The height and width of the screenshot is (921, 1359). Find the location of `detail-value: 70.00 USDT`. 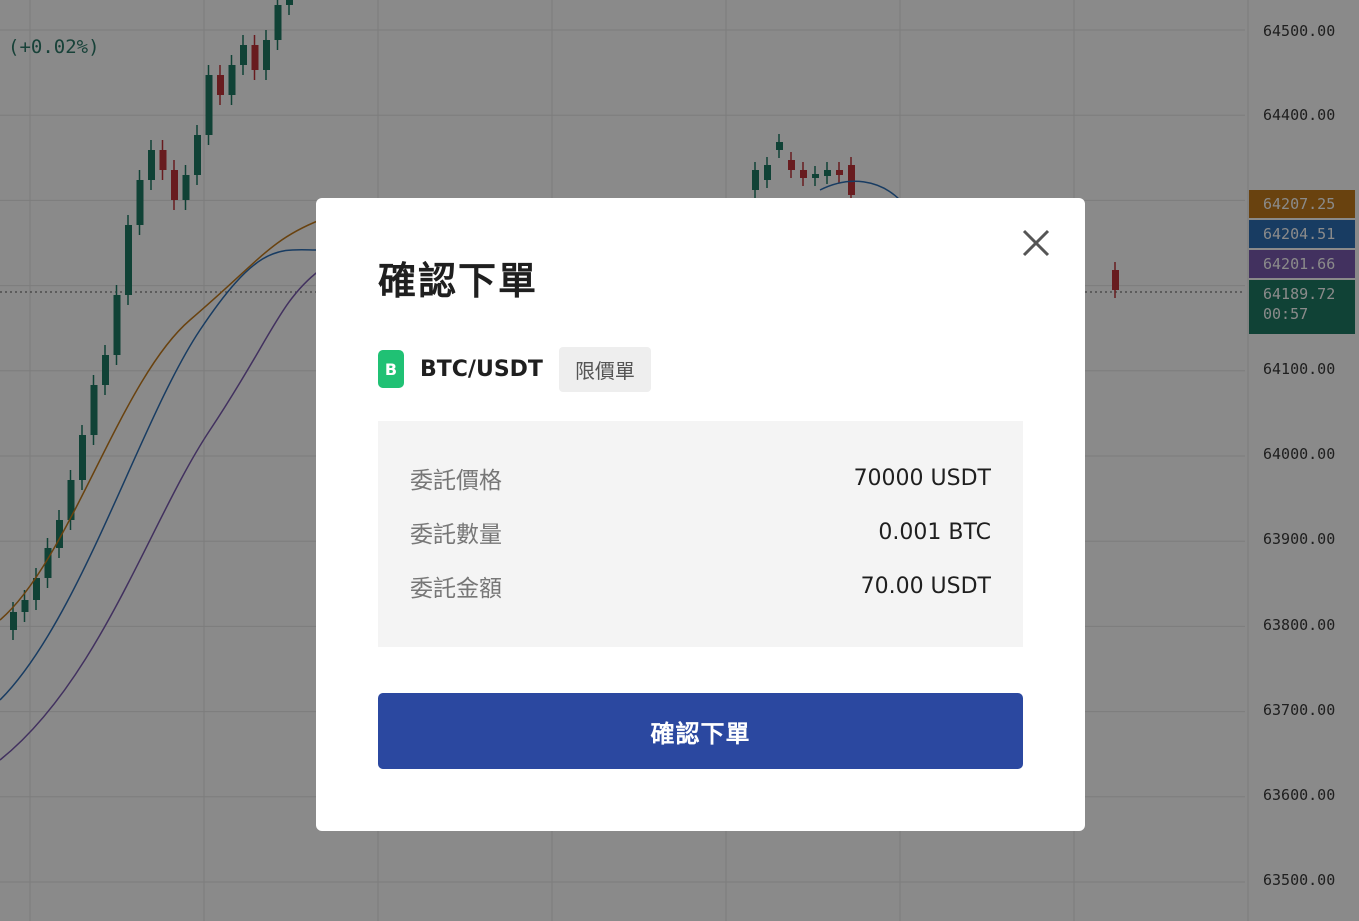

detail-value: 70.00 USDT is located at coordinates (925, 586).